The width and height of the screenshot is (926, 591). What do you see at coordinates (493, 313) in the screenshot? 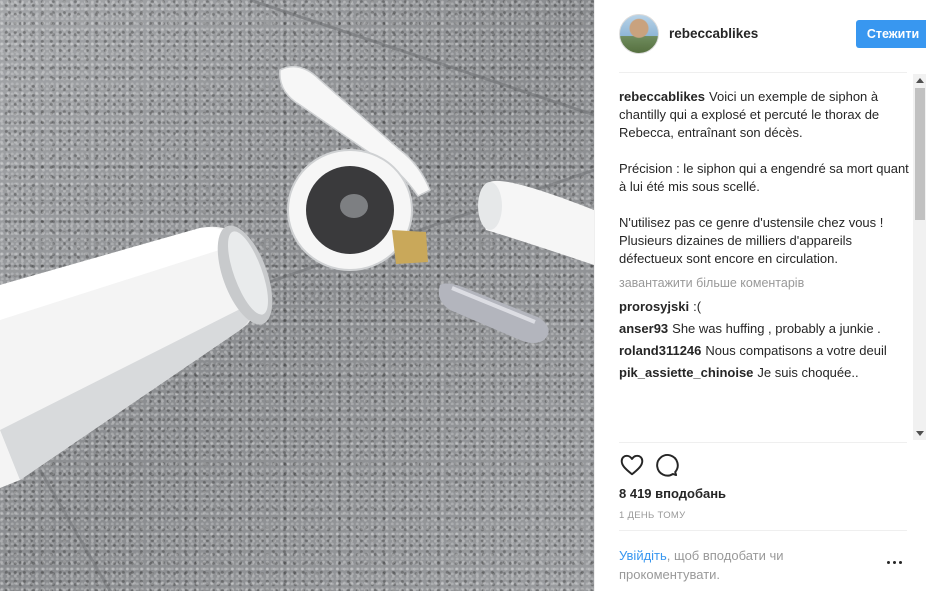
I see `gas-cartridge` at bounding box center [493, 313].